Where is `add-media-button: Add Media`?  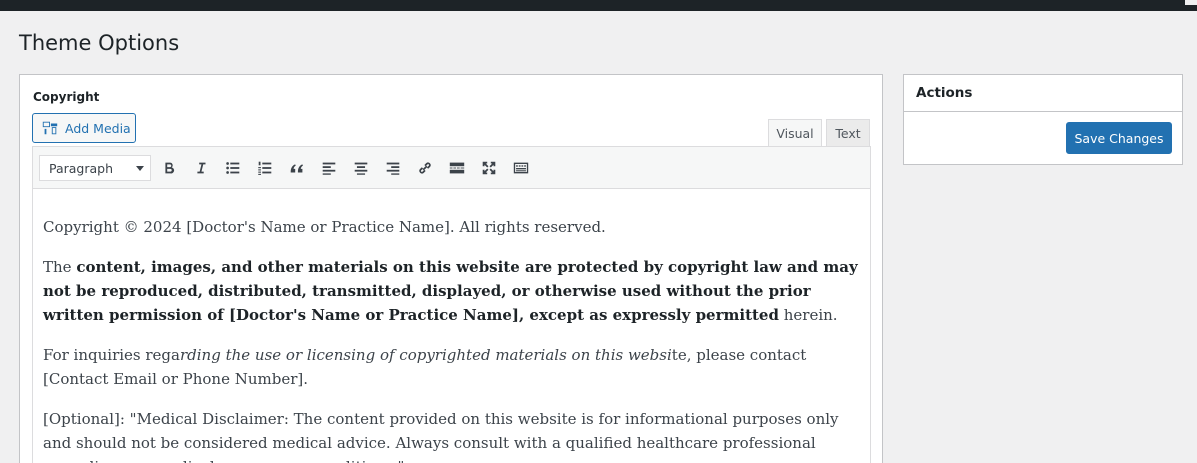 add-media-button: Add Media is located at coordinates (84, 128).